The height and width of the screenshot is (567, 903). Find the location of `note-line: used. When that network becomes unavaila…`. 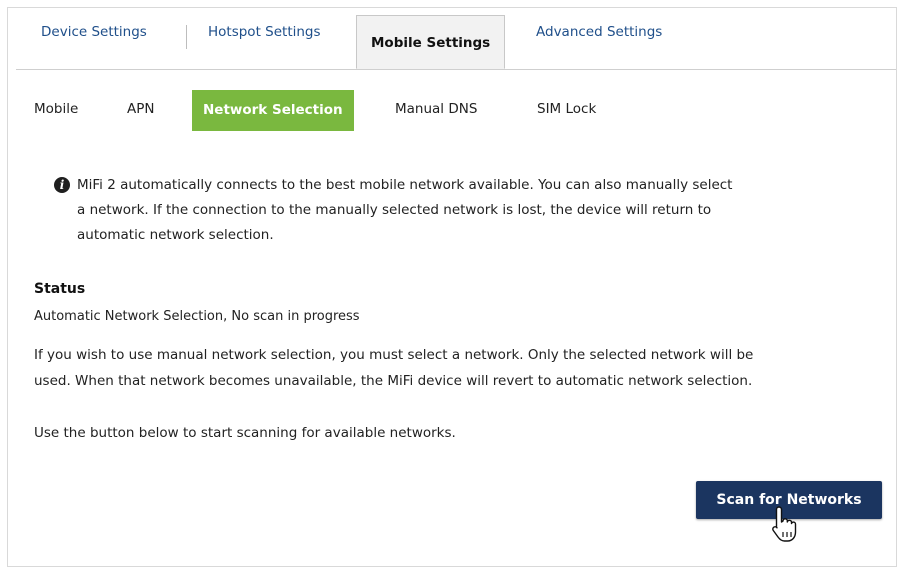

note-line: used. When that network becomes unavaila… is located at coordinates (393, 381).